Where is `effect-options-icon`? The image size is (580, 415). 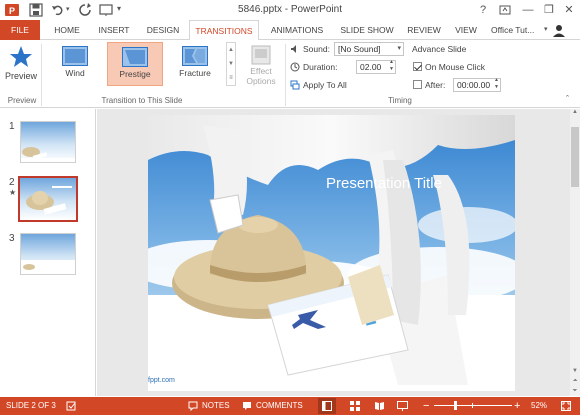 effect-options-icon is located at coordinates (261, 55).